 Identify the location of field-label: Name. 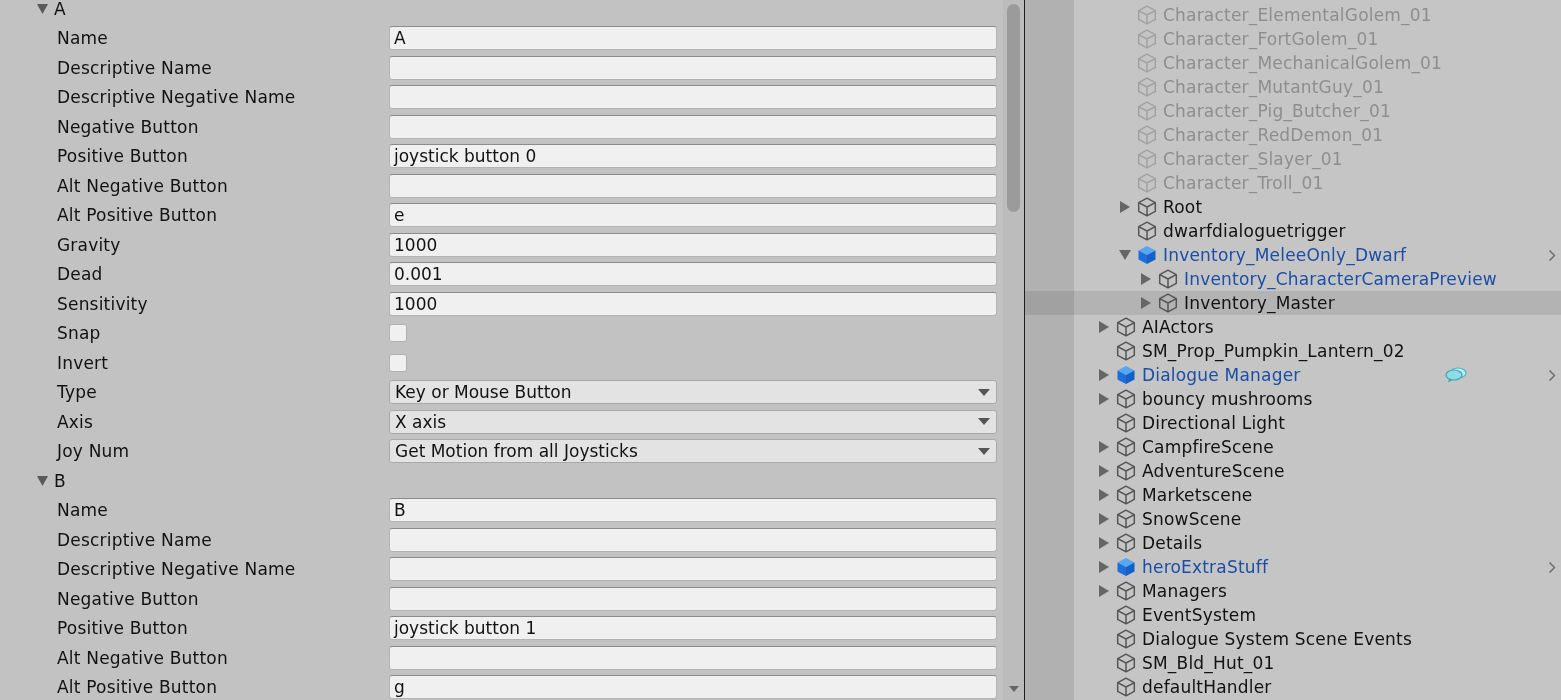
(83, 510).